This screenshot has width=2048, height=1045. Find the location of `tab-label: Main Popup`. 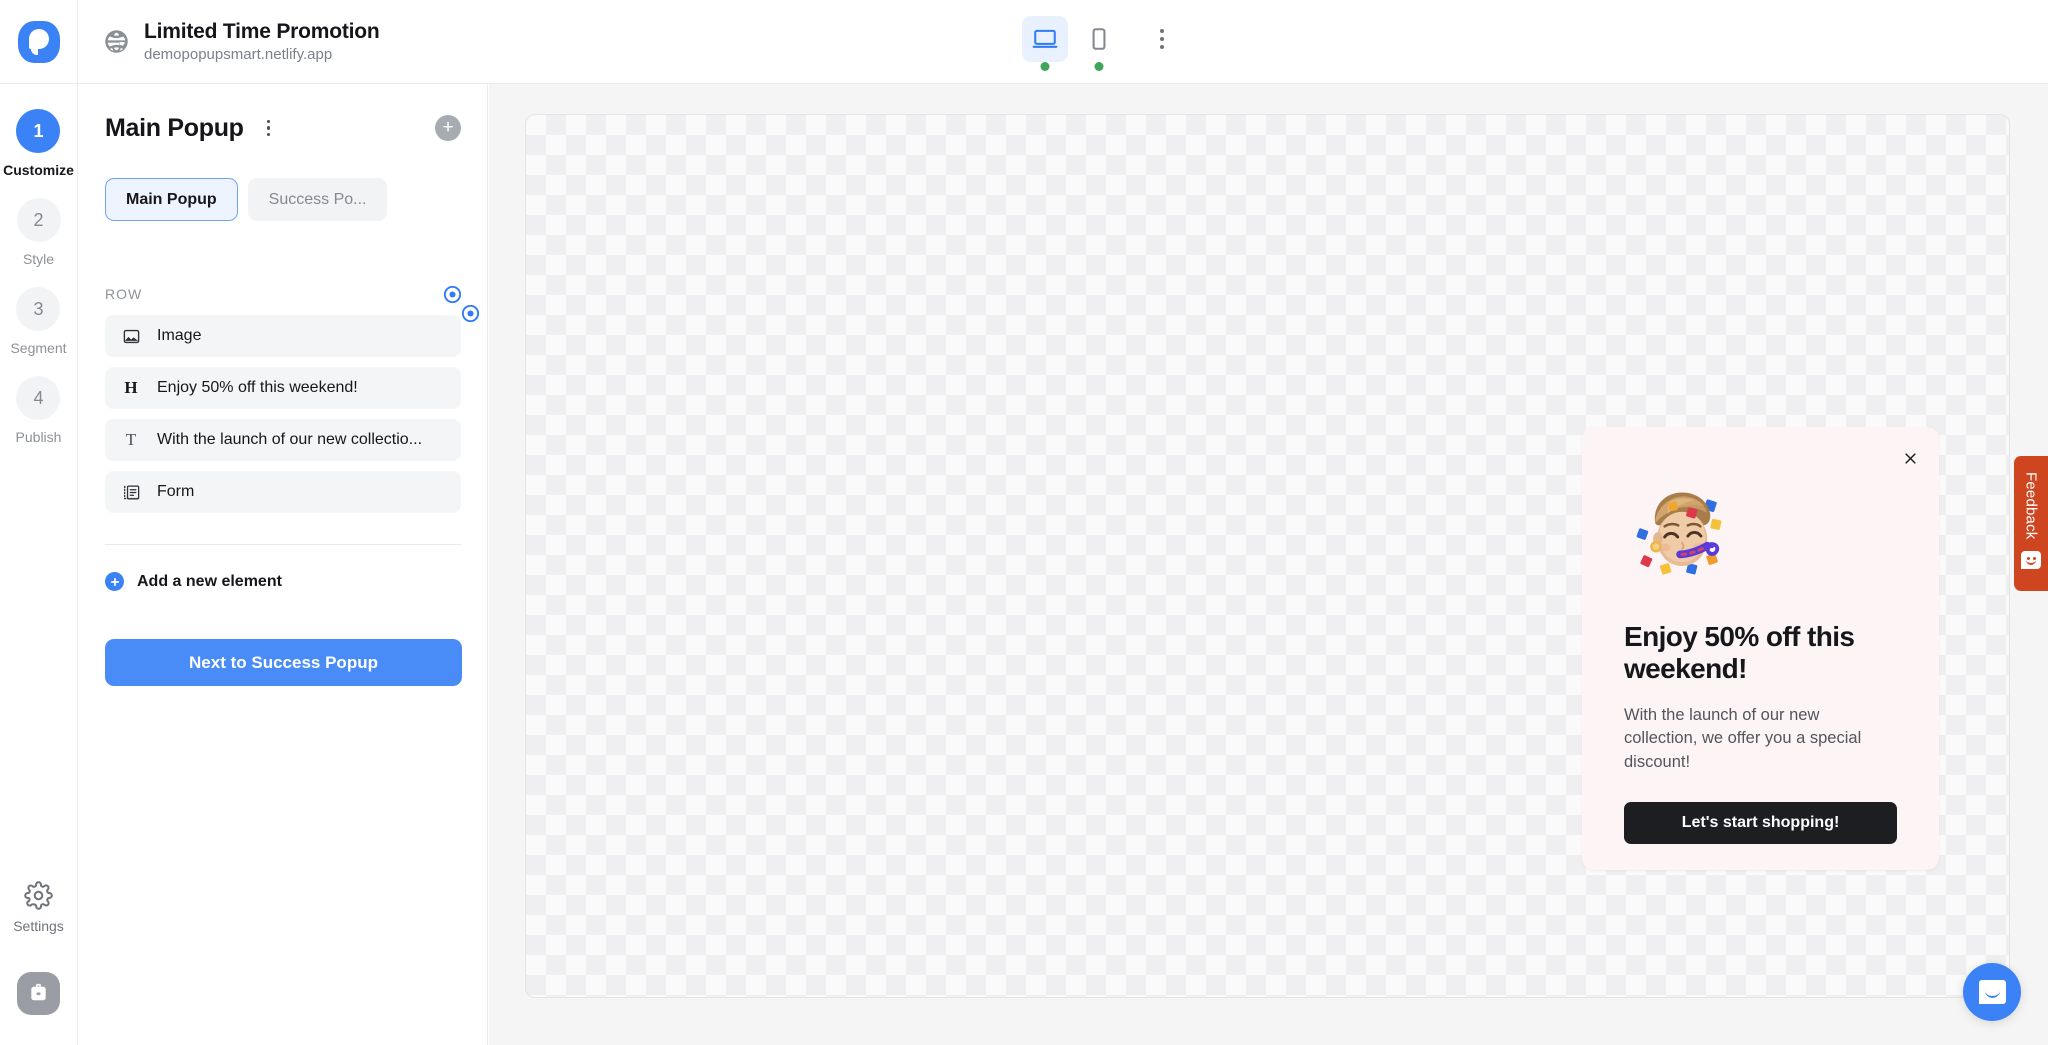

tab-label: Main Popup is located at coordinates (171, 199).